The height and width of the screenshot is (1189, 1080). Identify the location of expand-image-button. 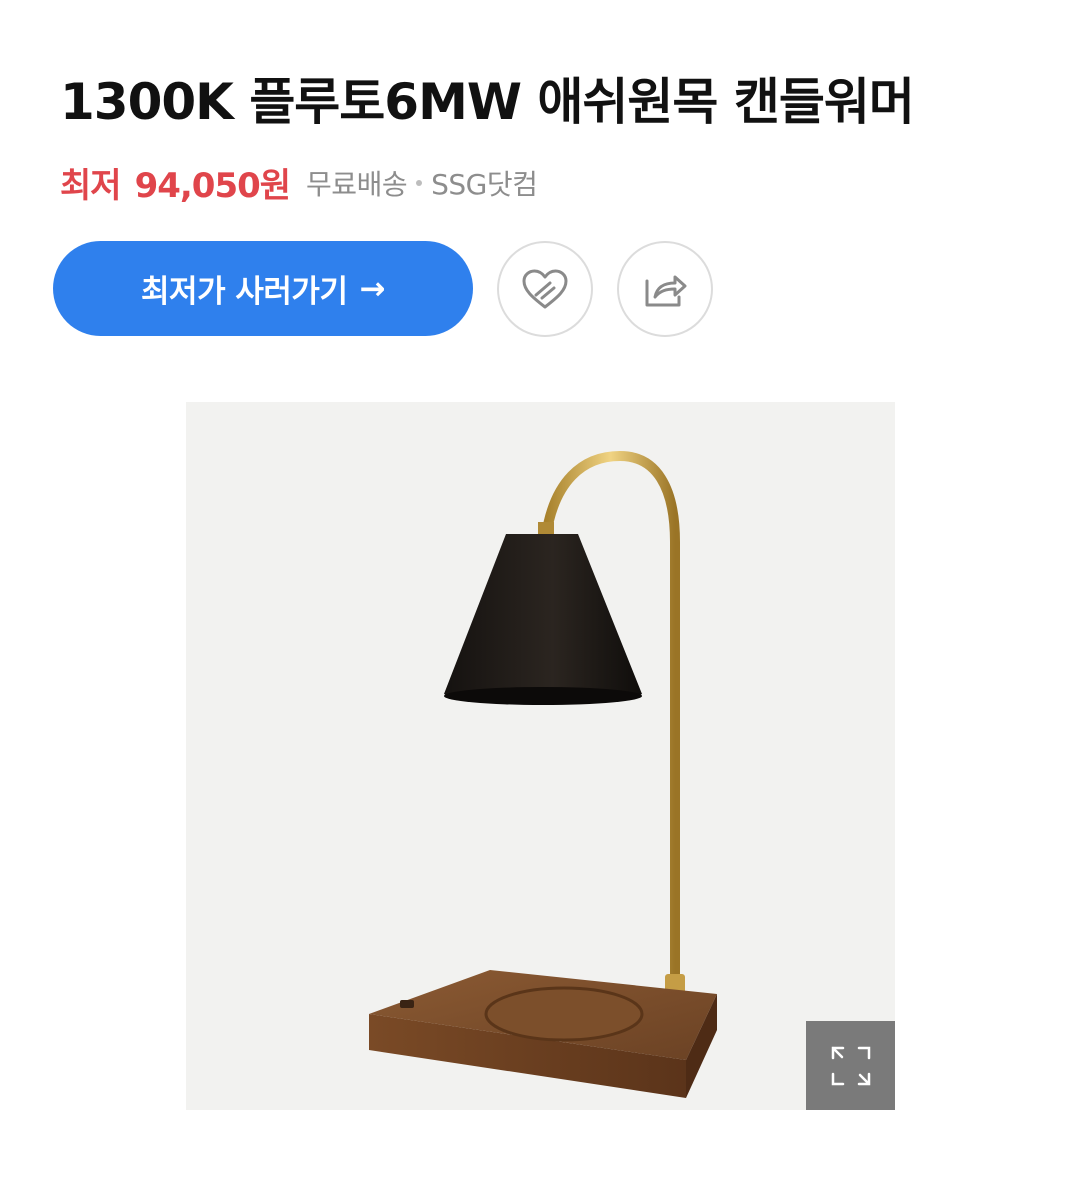
(850, 1065).